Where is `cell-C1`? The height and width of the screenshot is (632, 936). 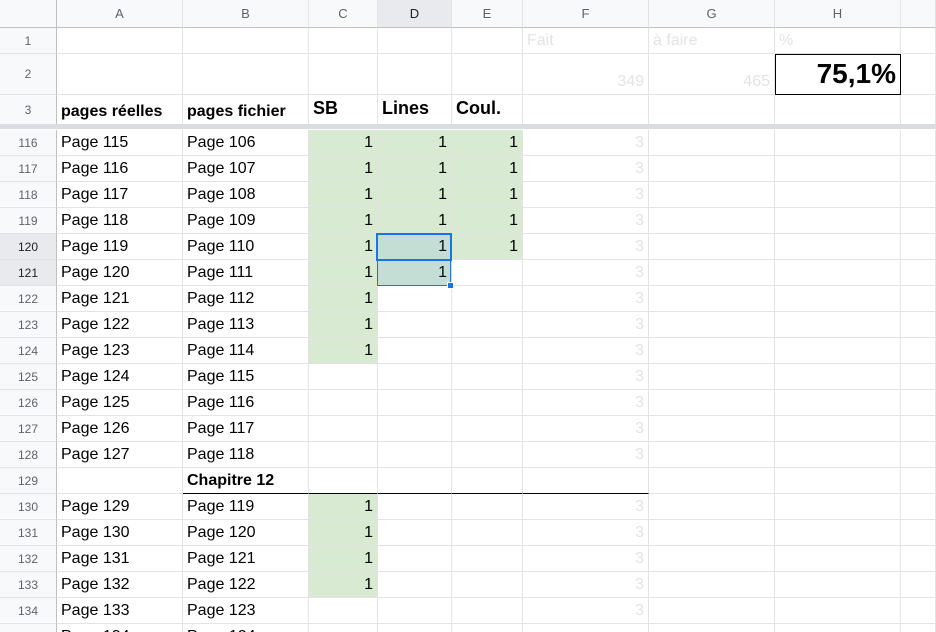 cell-C1 is located at coordinates (343, 41).